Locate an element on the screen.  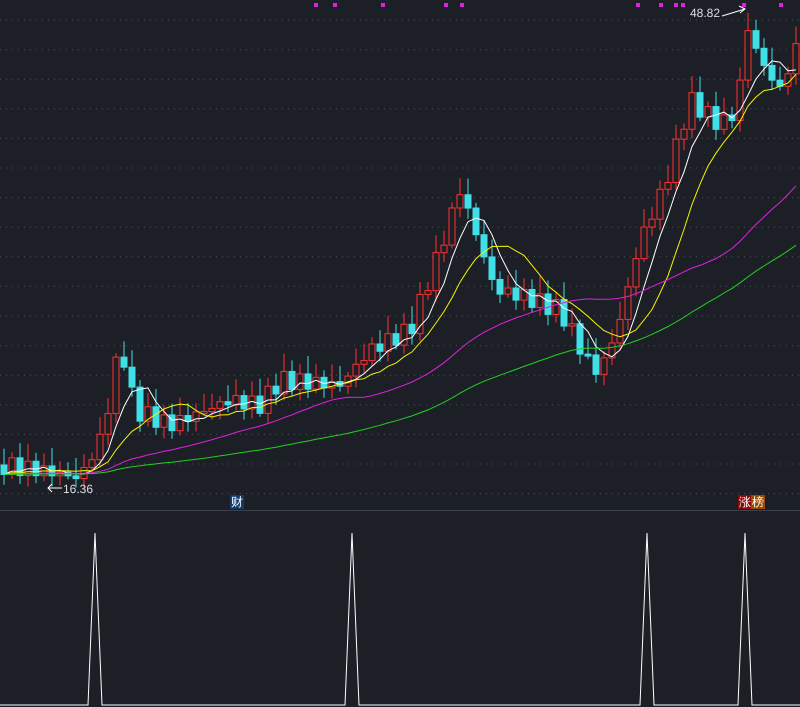
event-marker: 榜 is located at coordinates (758, 502).